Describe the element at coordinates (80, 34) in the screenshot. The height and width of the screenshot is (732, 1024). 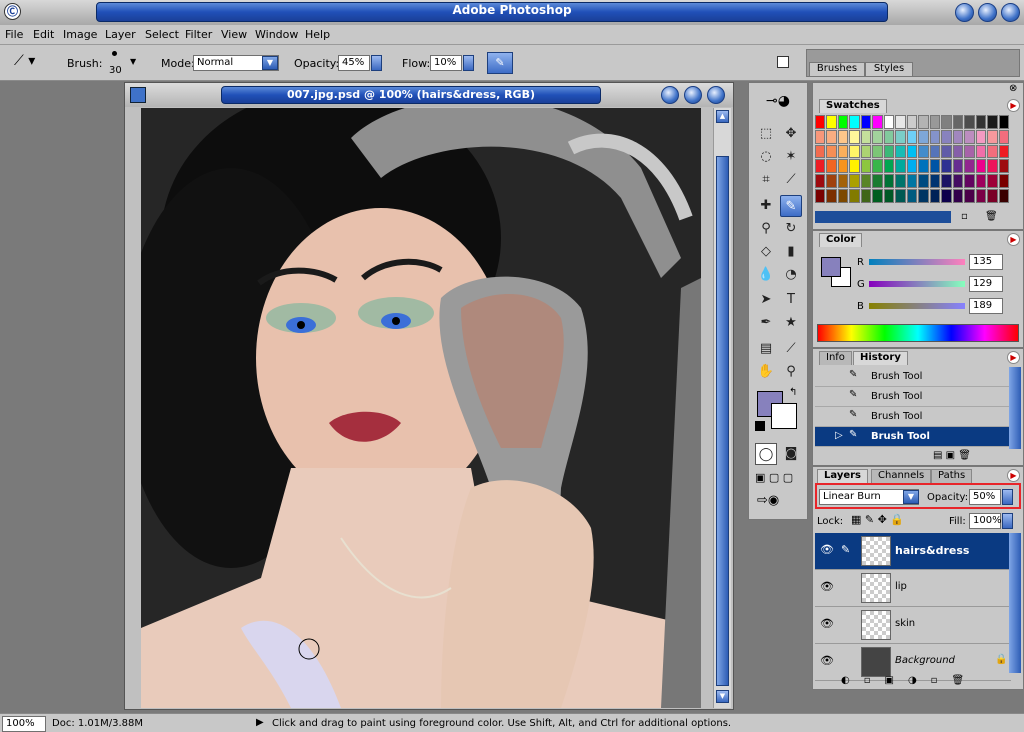
I see `menu-image: Image` at that location.